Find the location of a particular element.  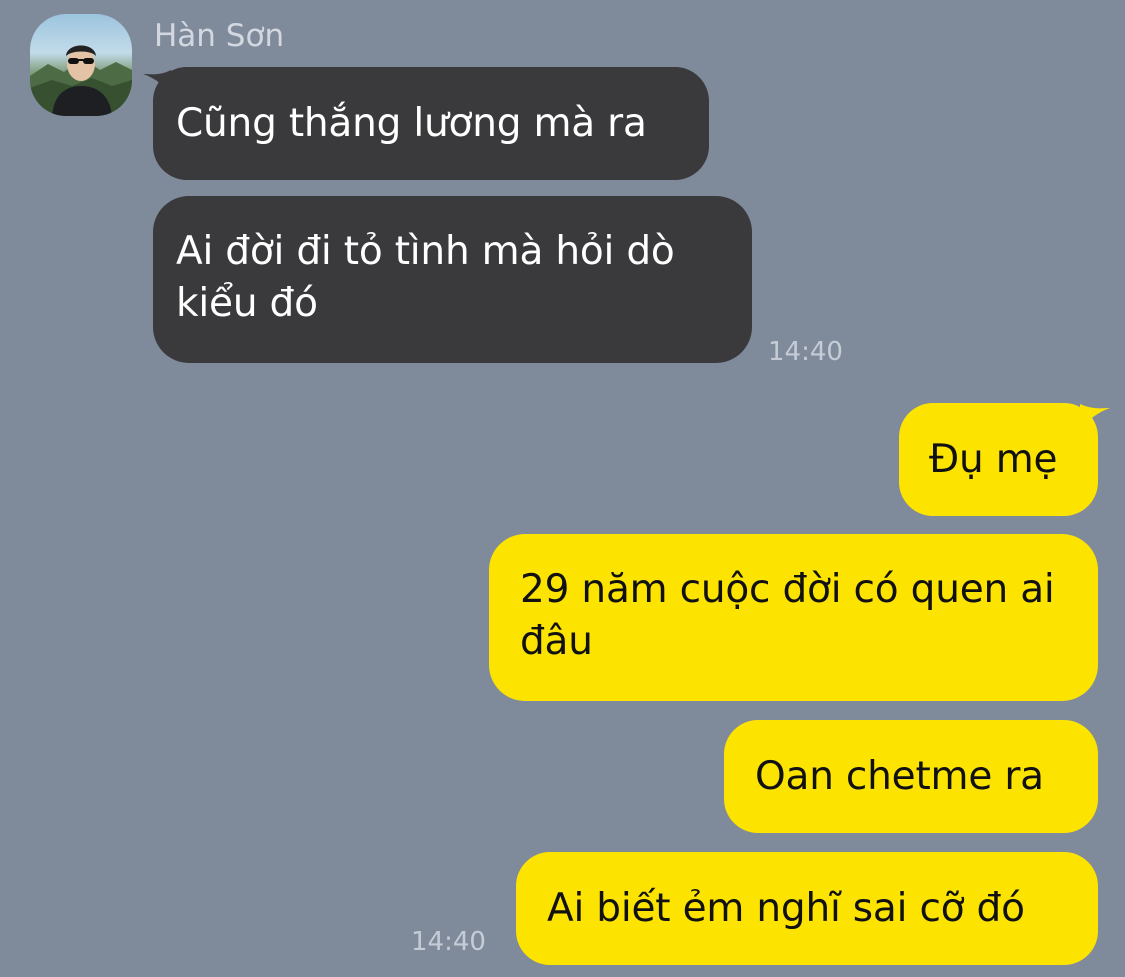

message-text: Ai biết ẻm nghĩ sai cỡ đó is located at coordinates (786, 908).